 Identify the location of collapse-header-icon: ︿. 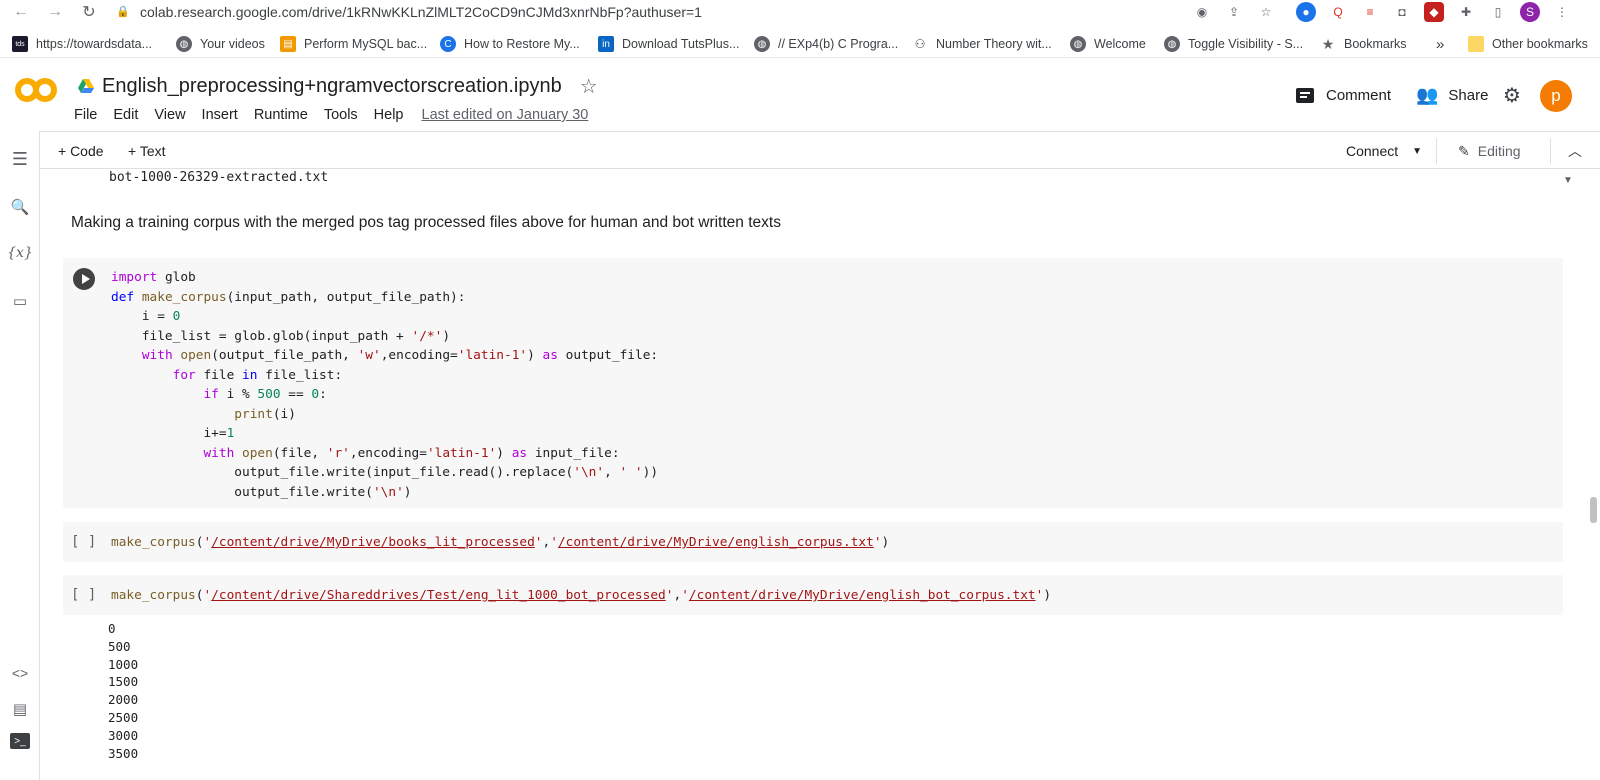
(1575, 151).